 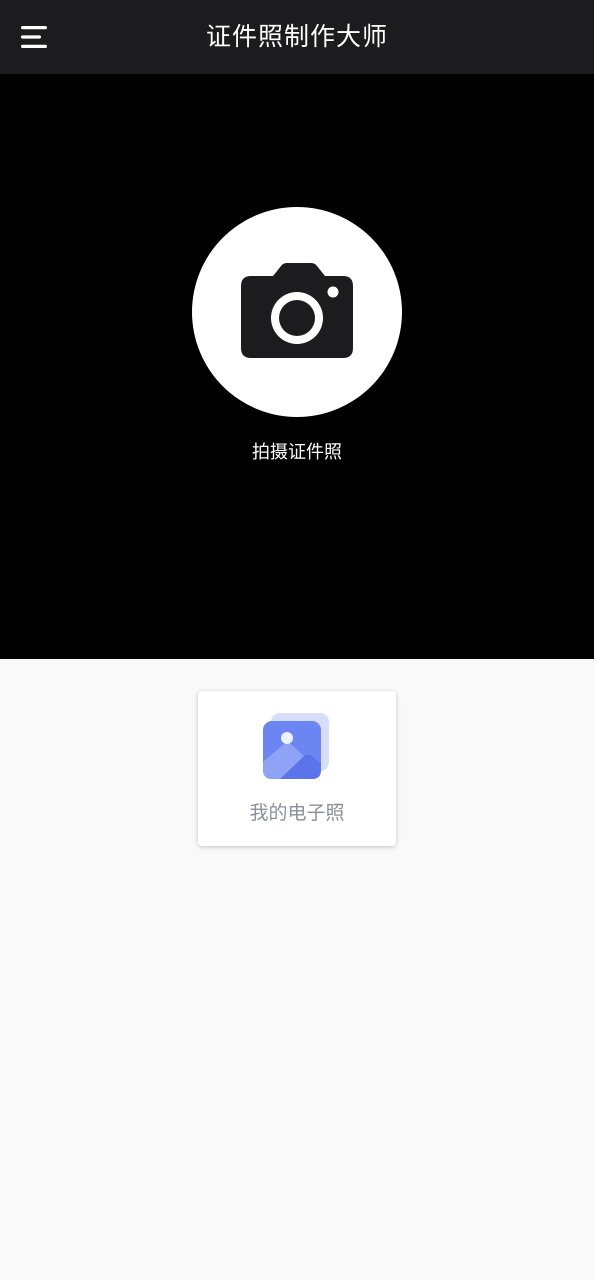 I want to click on my-photos-label: 我的电子照, so click(x=297, y=813).